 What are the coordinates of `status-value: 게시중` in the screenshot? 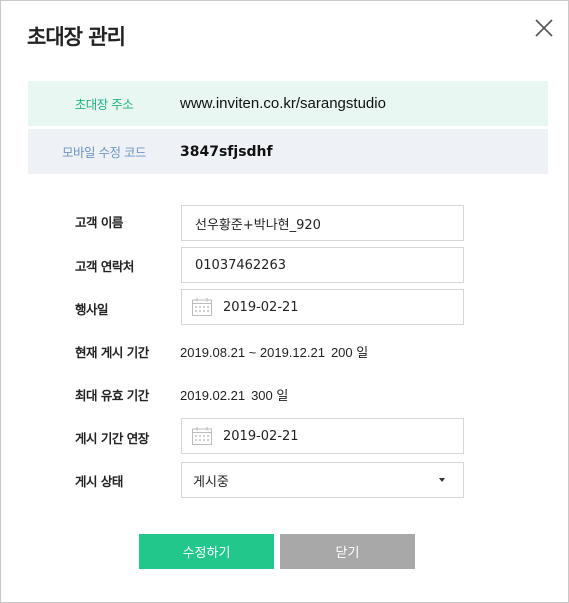 It's located at (211, 482).